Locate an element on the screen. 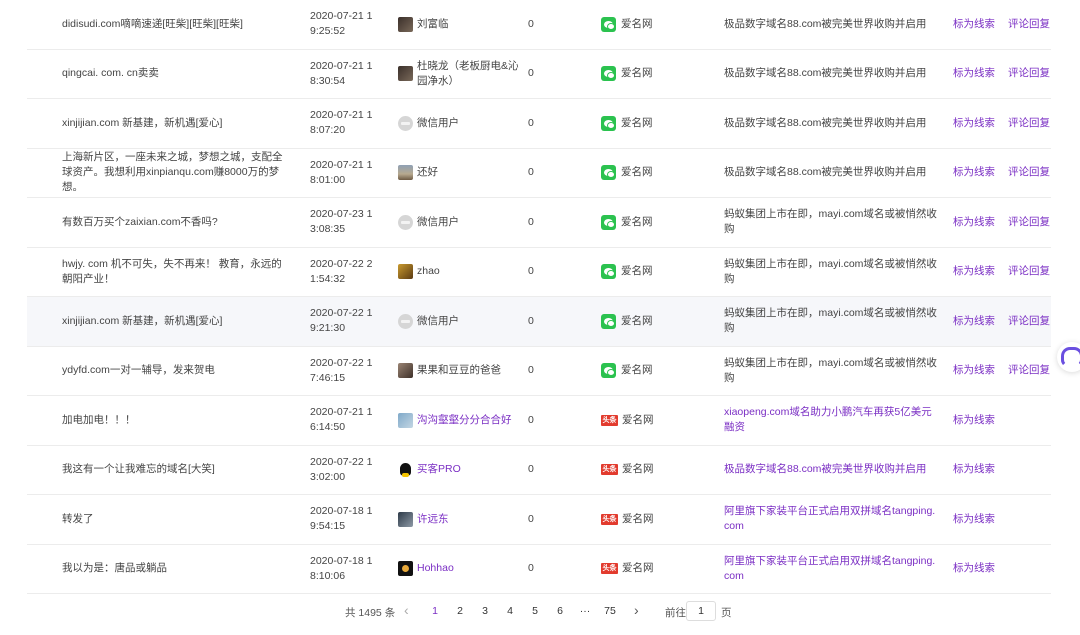  goto-page-input is located at coordinates (701, 611).